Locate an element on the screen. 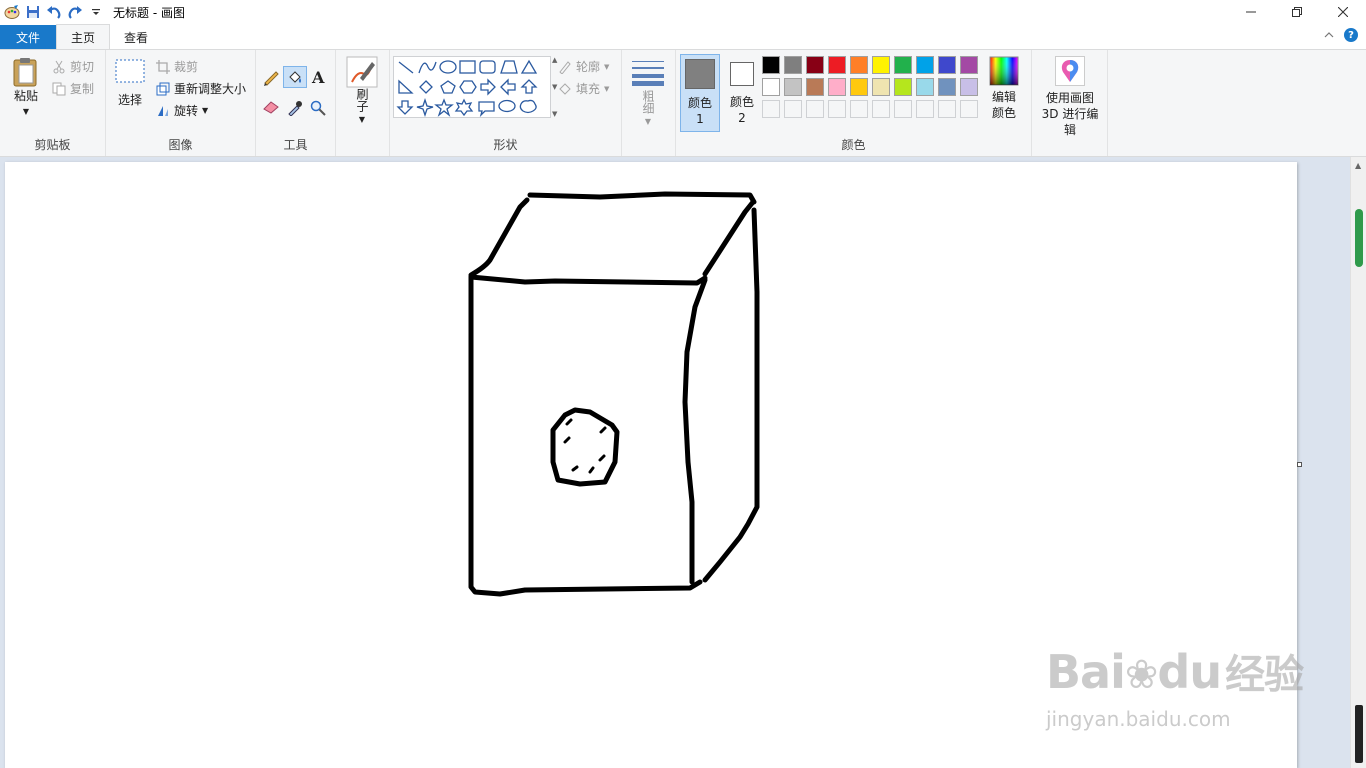 This screenshot has width=1366, height=768. close-button is located at coordinates (1343, 12).